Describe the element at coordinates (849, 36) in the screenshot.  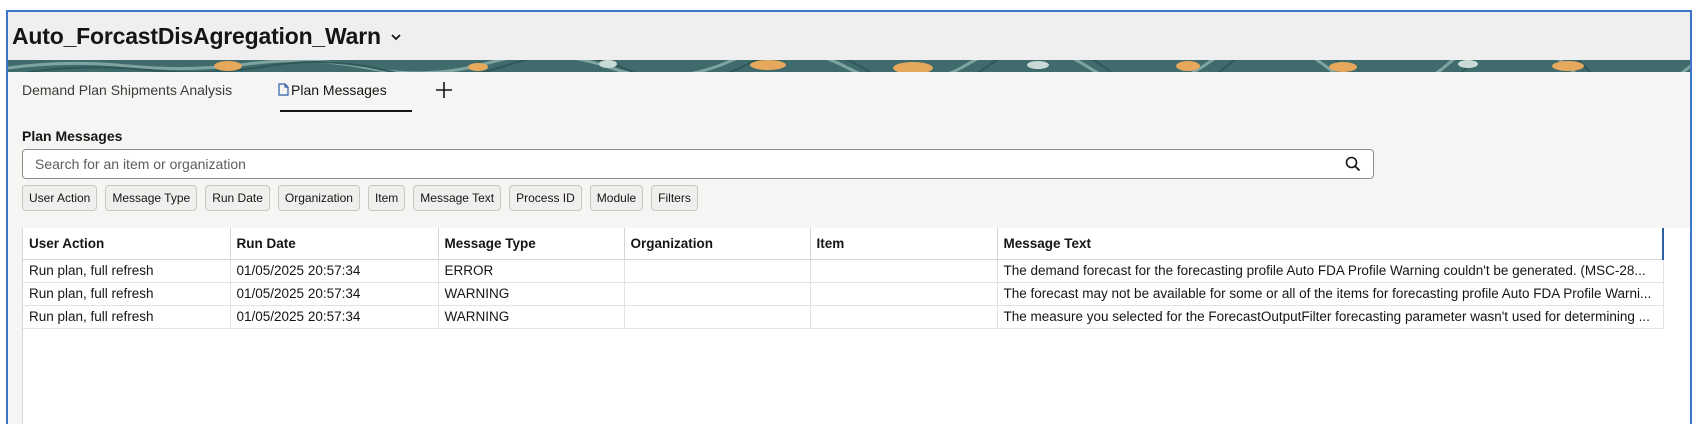
I see `title-bar: Auto_ForcastDisAgregation_Warn` at that location.